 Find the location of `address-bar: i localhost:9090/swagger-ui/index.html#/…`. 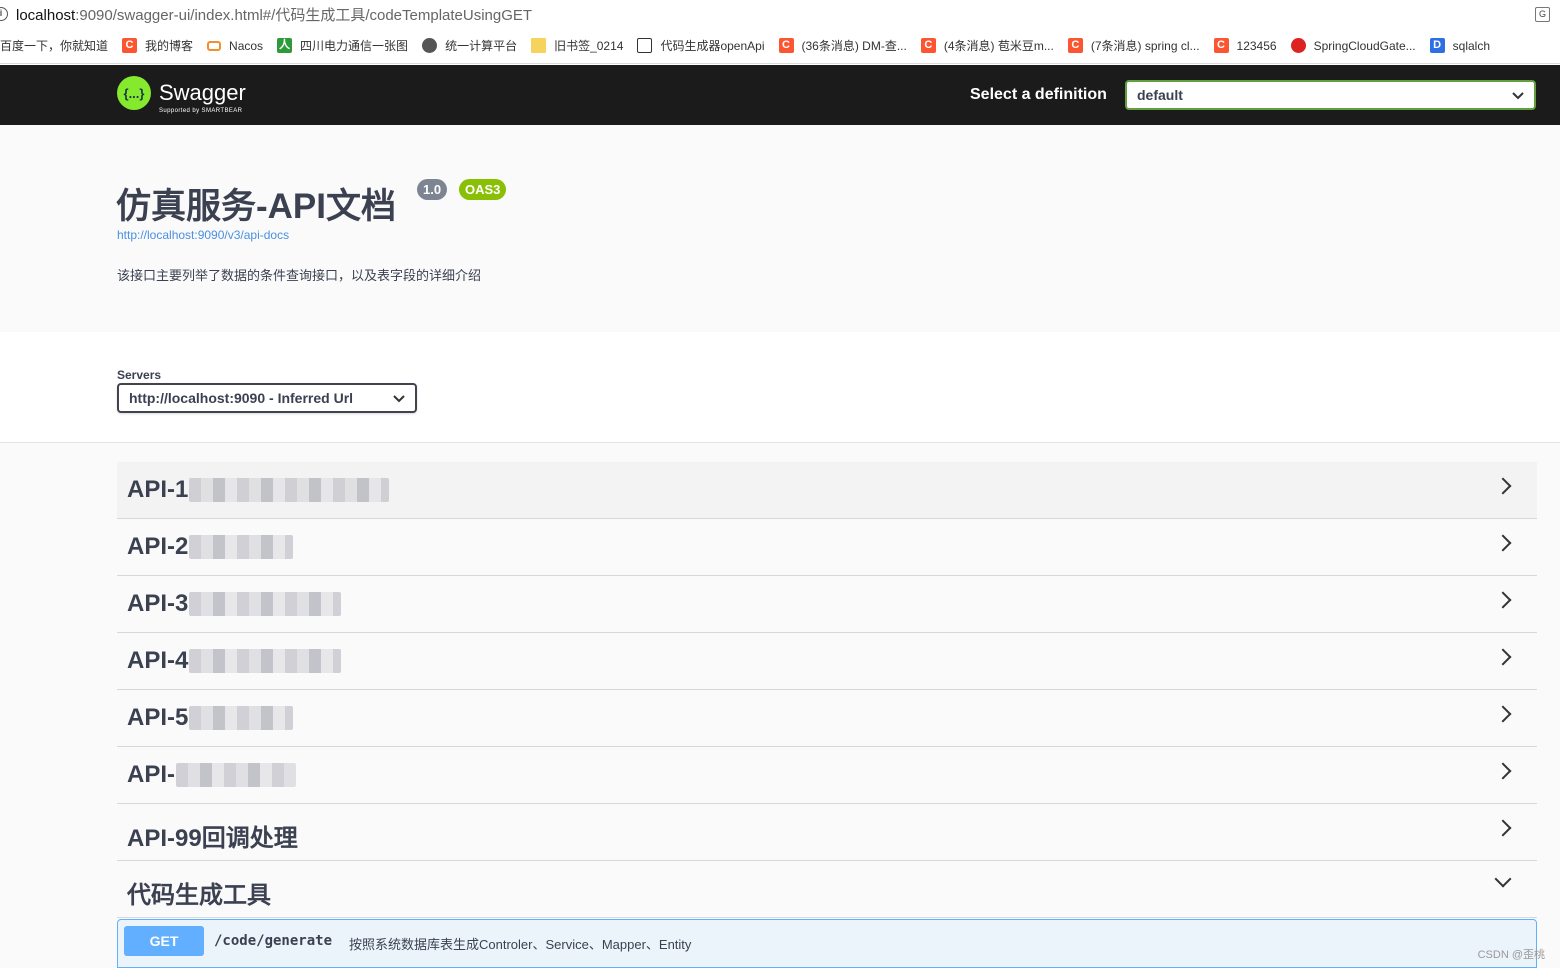

address-bar: i localhost:9090/swagger-ui/index.html#/… is located at coordinates (780, 14).